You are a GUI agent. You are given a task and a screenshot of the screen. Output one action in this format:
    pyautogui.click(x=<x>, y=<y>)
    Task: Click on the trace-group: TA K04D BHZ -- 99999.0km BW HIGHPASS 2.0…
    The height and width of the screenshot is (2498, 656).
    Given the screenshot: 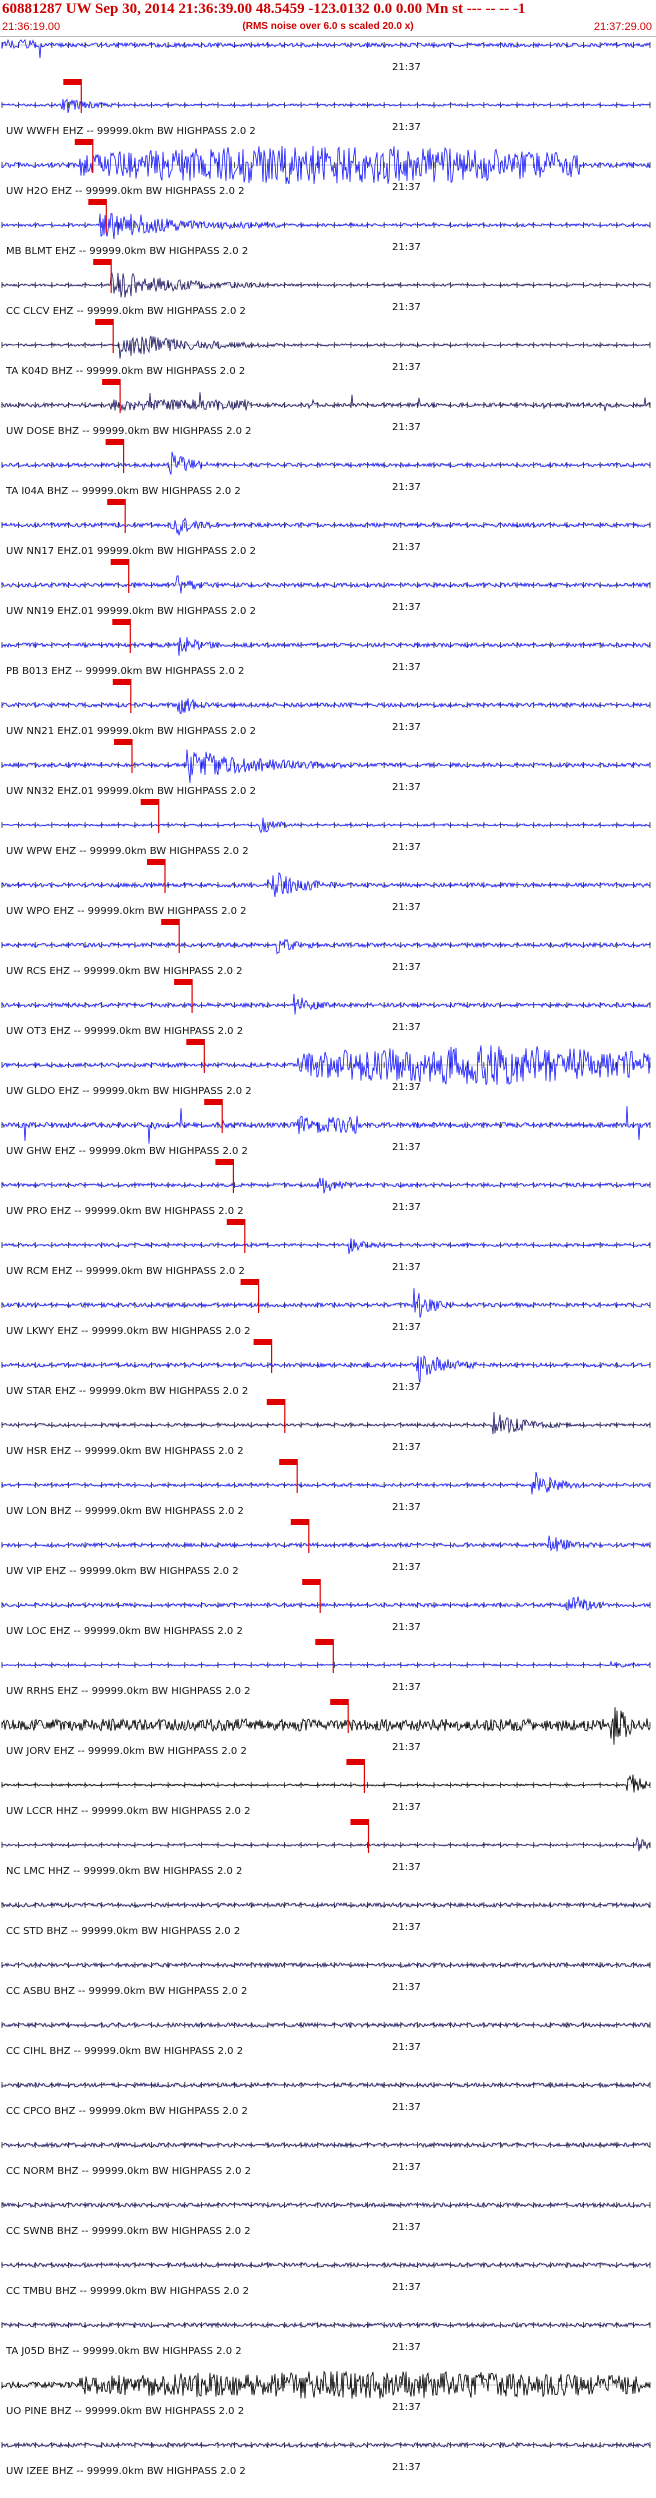 What is the action you would take?
    pyautogui.click(x=326, y=348)
    